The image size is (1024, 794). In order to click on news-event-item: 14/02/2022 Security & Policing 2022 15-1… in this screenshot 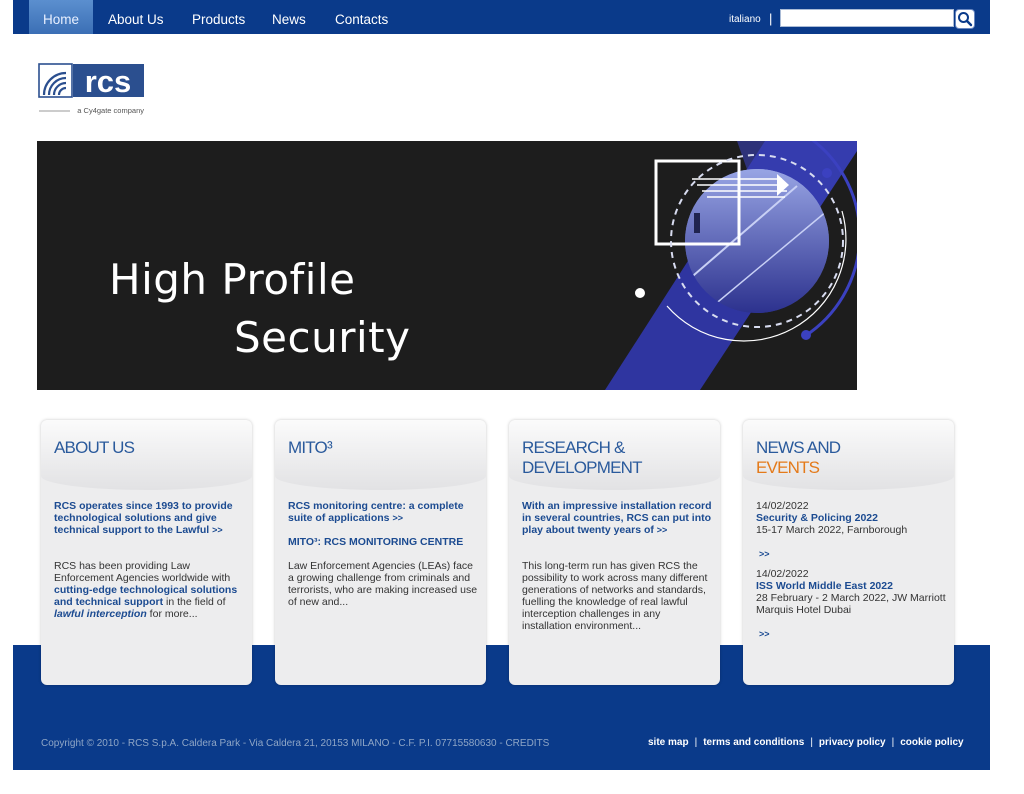, I will do `click(851, 530)`.